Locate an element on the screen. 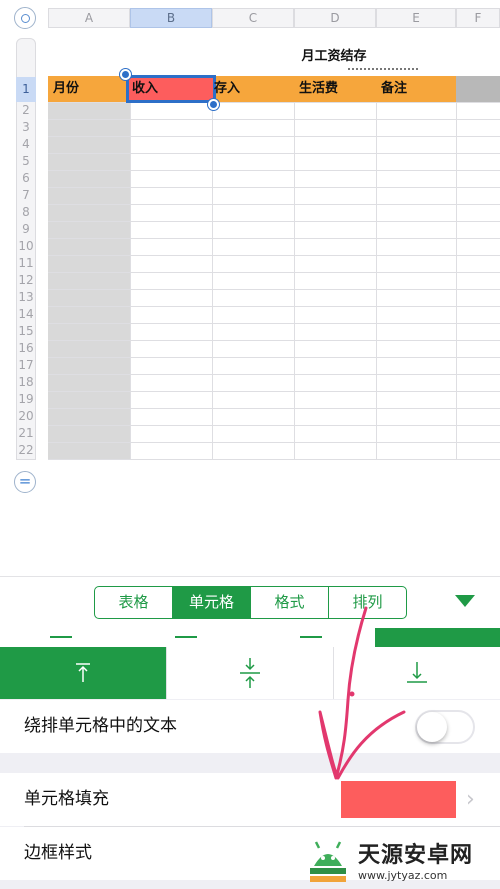 The image size is (500, 889). align-bottom-button is located at coordinates (417, 673).